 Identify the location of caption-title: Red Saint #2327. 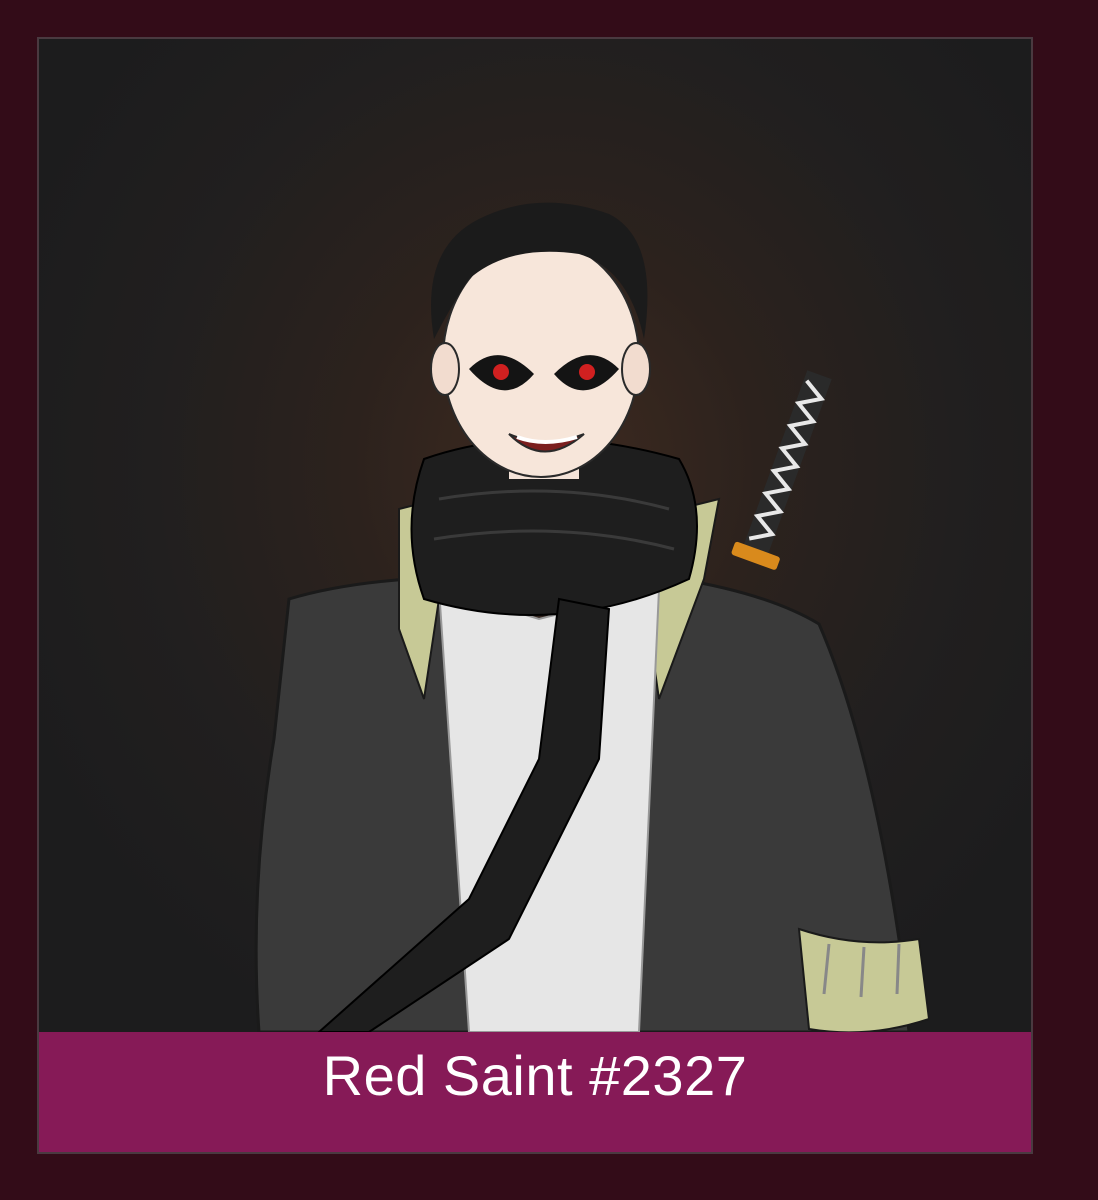
(535, 1075).